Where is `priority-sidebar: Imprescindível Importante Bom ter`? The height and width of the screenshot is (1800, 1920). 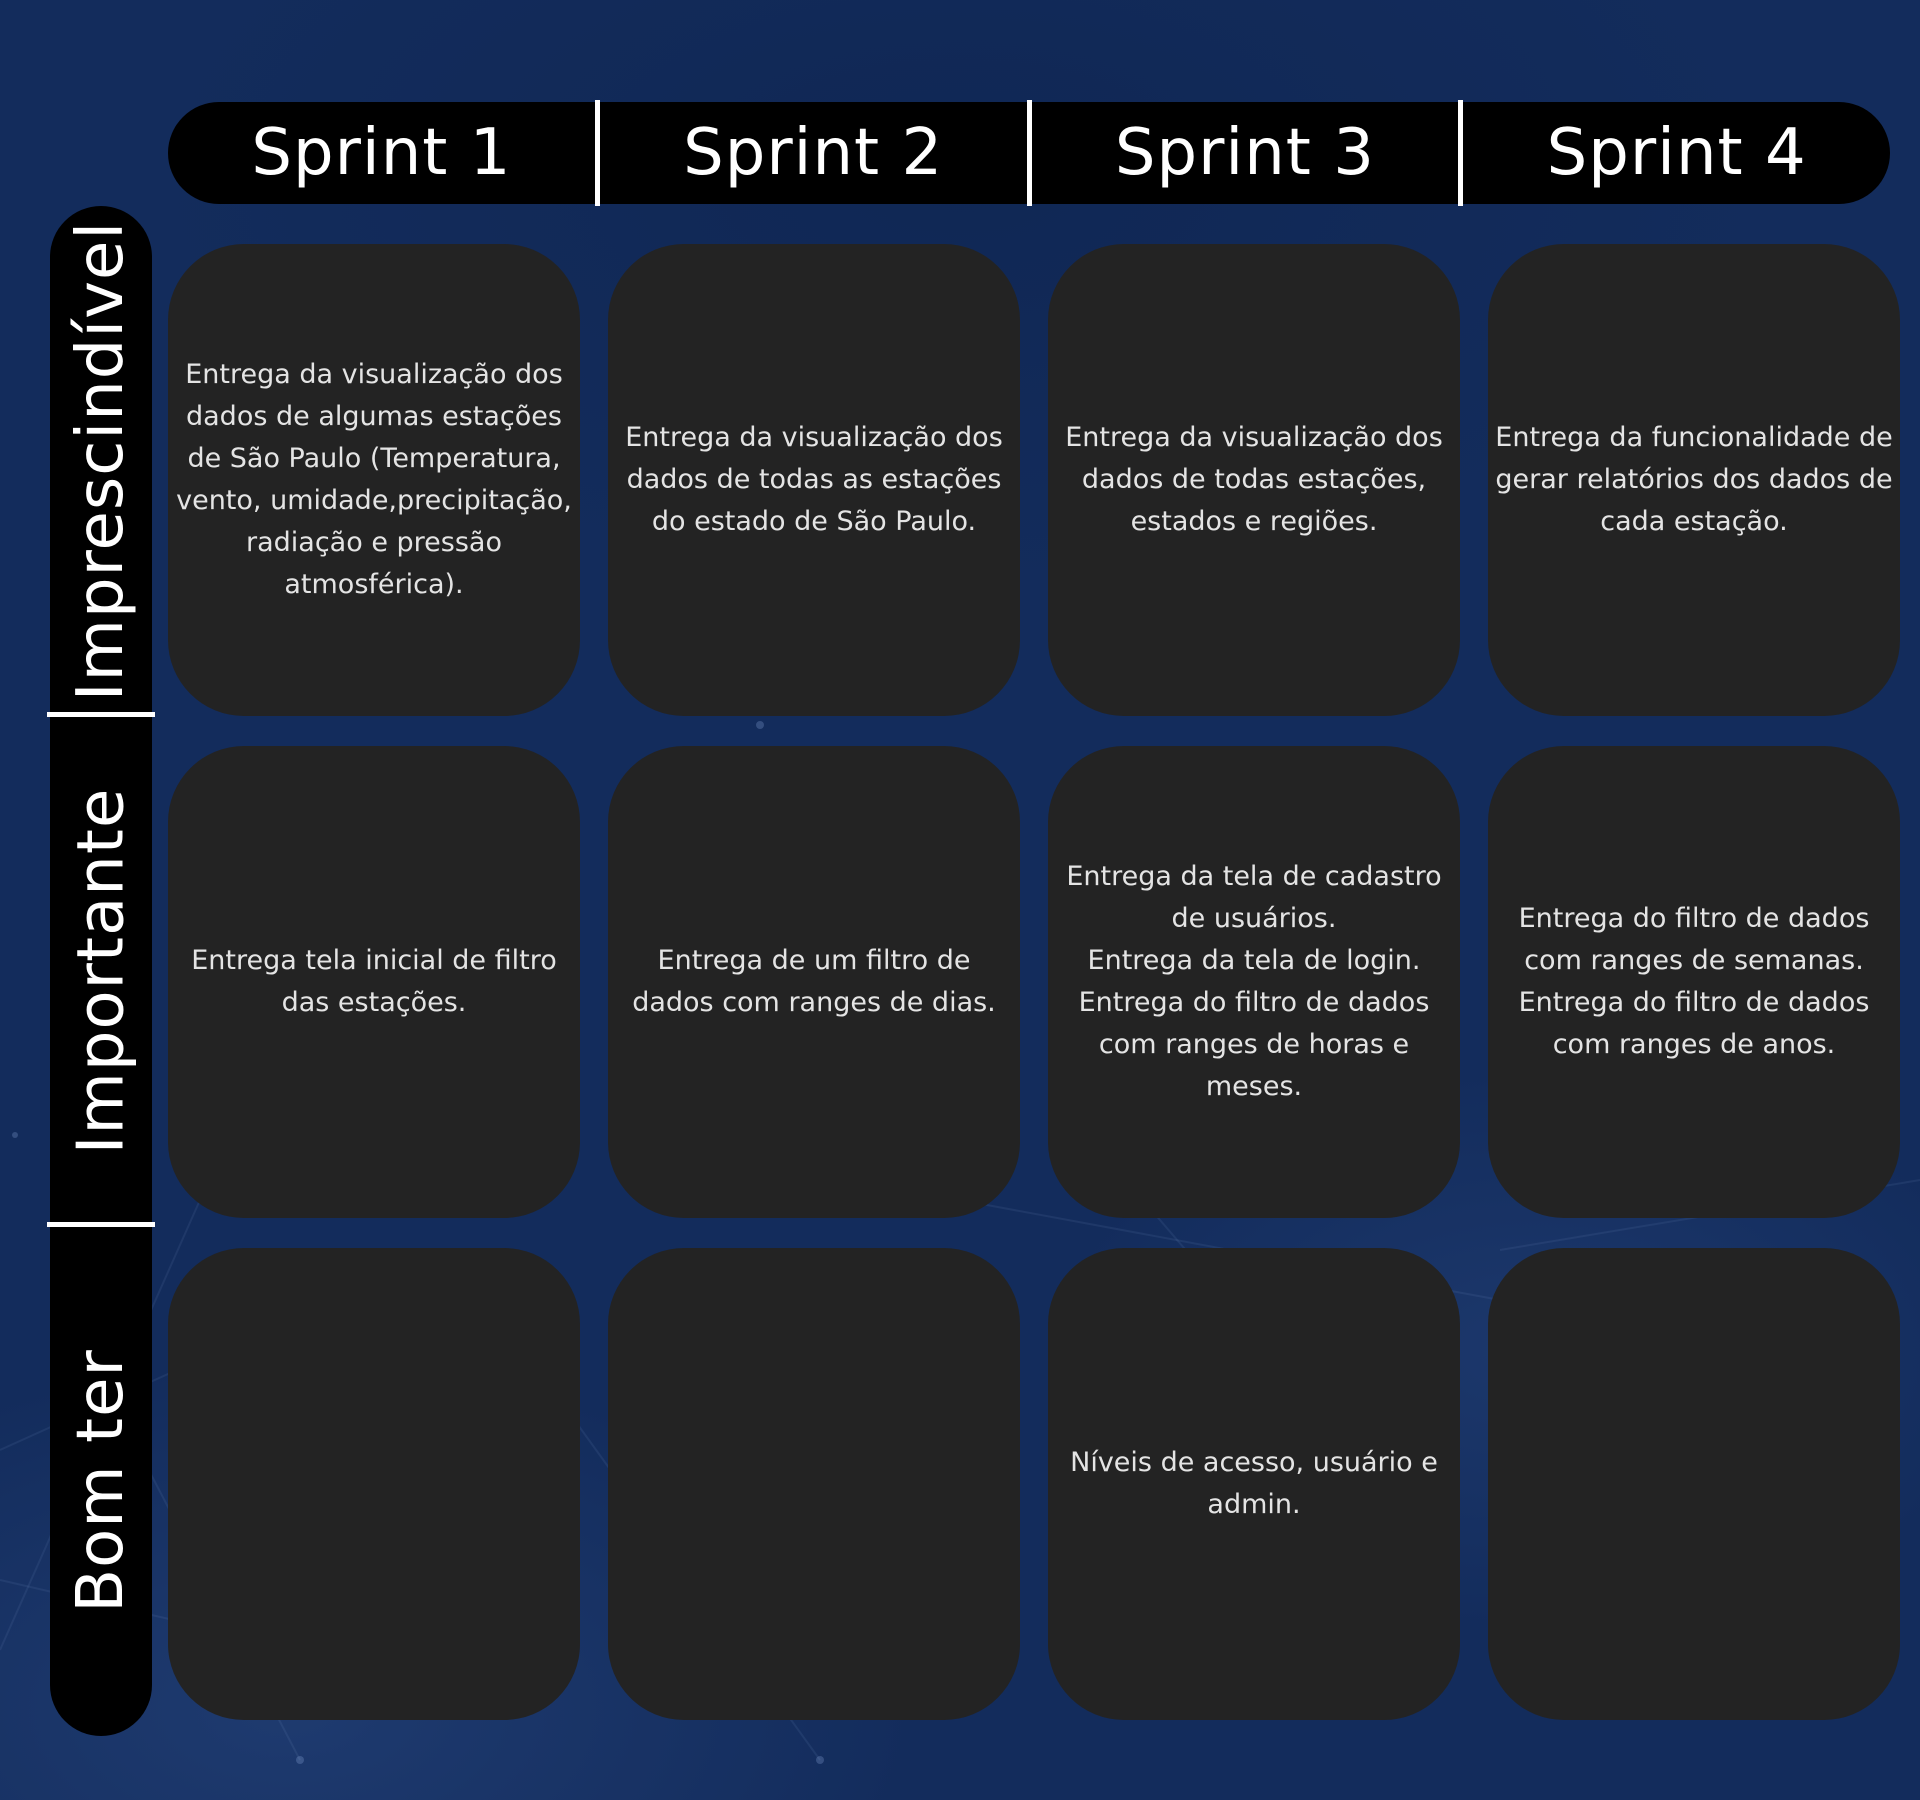
priority-sidebar: Imprescindível Importante Bom ter is located at coordinates (101, 971).